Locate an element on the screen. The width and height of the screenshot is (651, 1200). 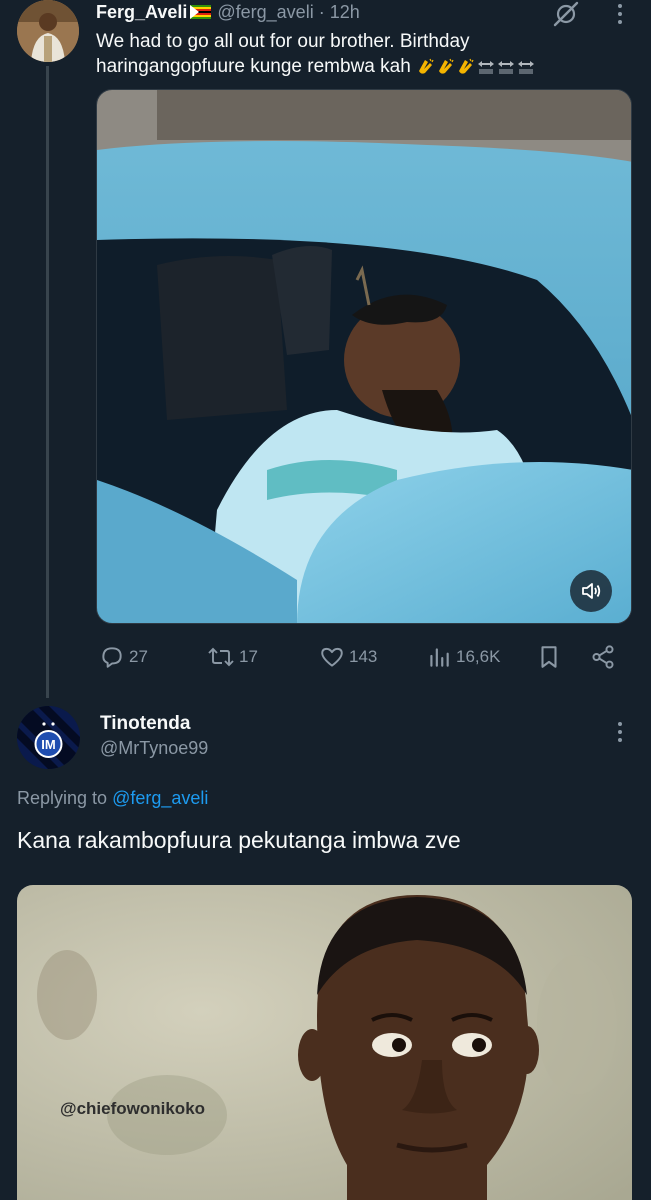
unmute-button is located at coordinates (591, 591).